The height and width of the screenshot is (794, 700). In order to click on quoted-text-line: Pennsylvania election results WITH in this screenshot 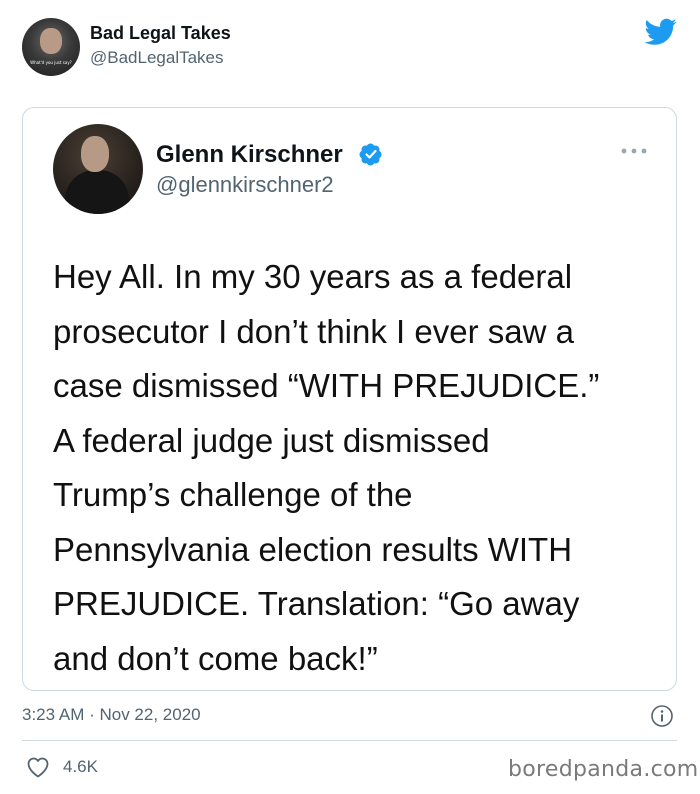, I will do `click(313, 549)`.